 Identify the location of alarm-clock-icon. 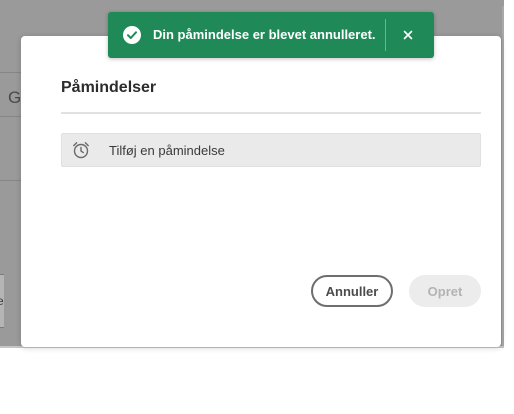
(81, 150).